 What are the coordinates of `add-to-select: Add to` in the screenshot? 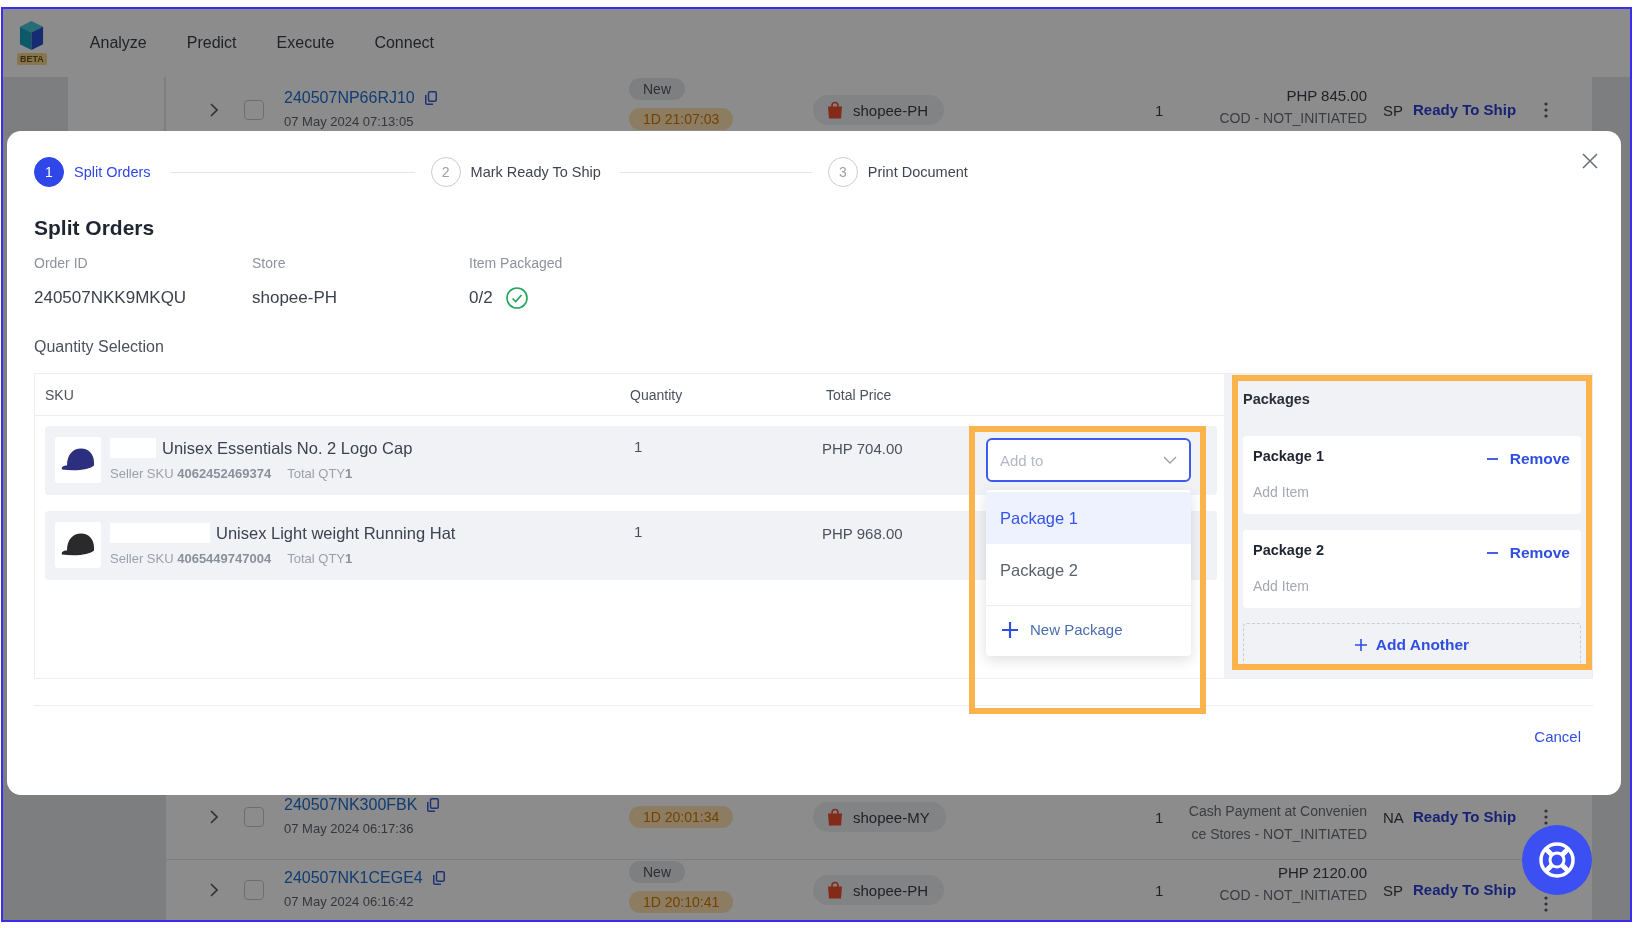 It's located at (1088, 460).